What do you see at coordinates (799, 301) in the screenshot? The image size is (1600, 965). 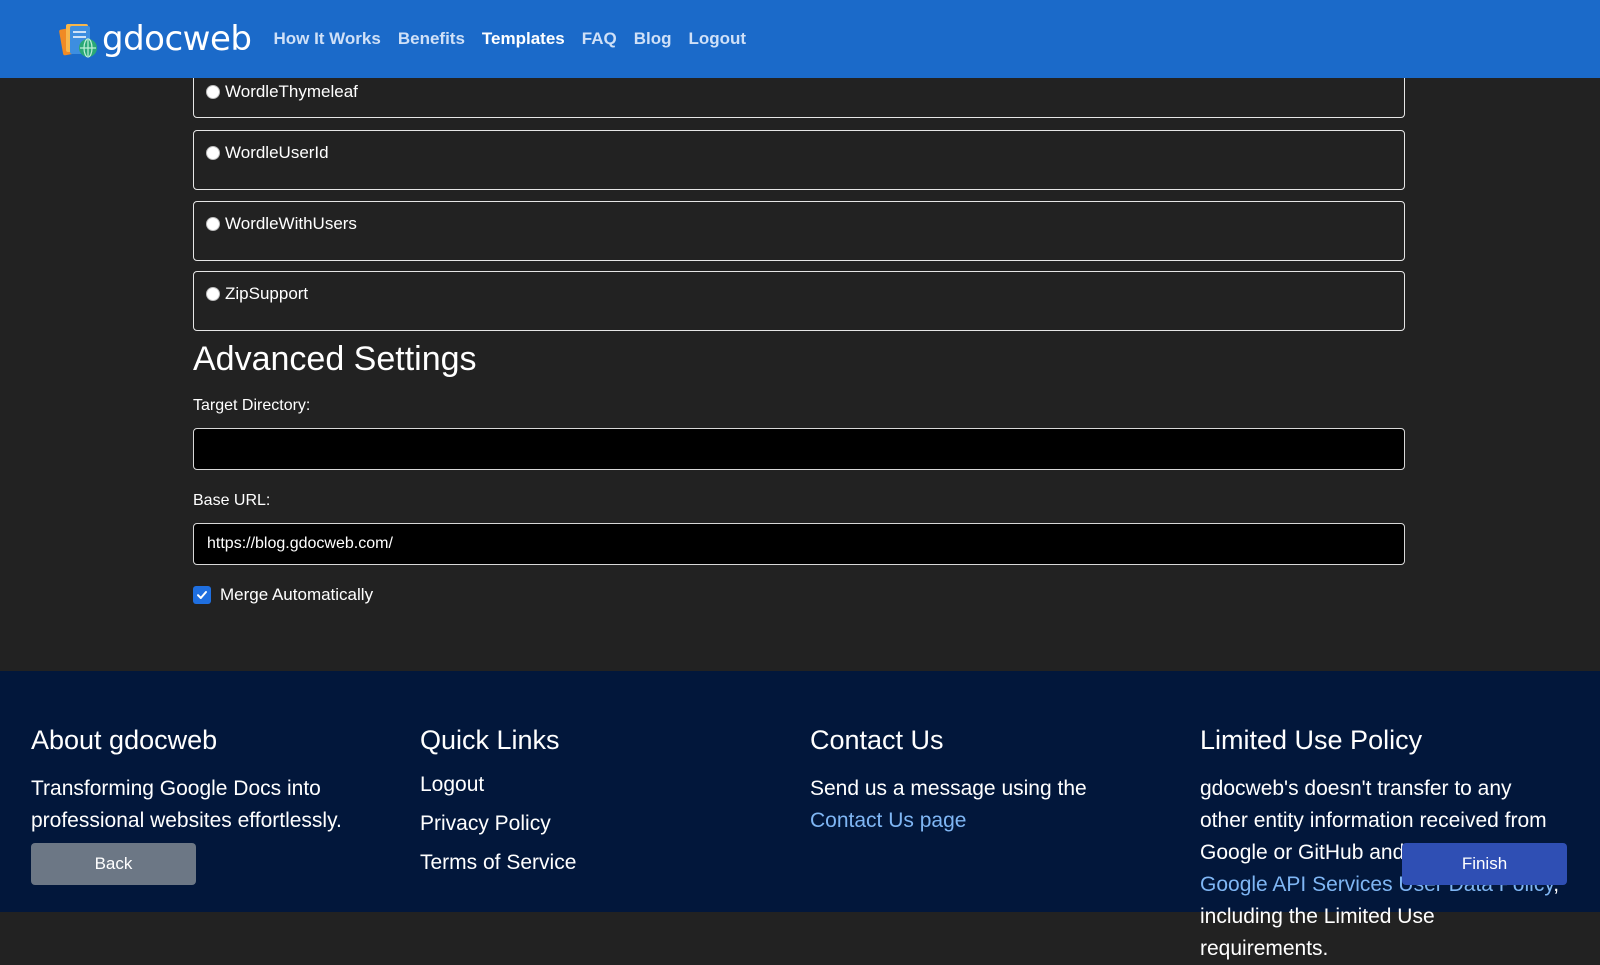 I see `template-option-zipsupport: ZipSupport` at bounding box center [799, 301].